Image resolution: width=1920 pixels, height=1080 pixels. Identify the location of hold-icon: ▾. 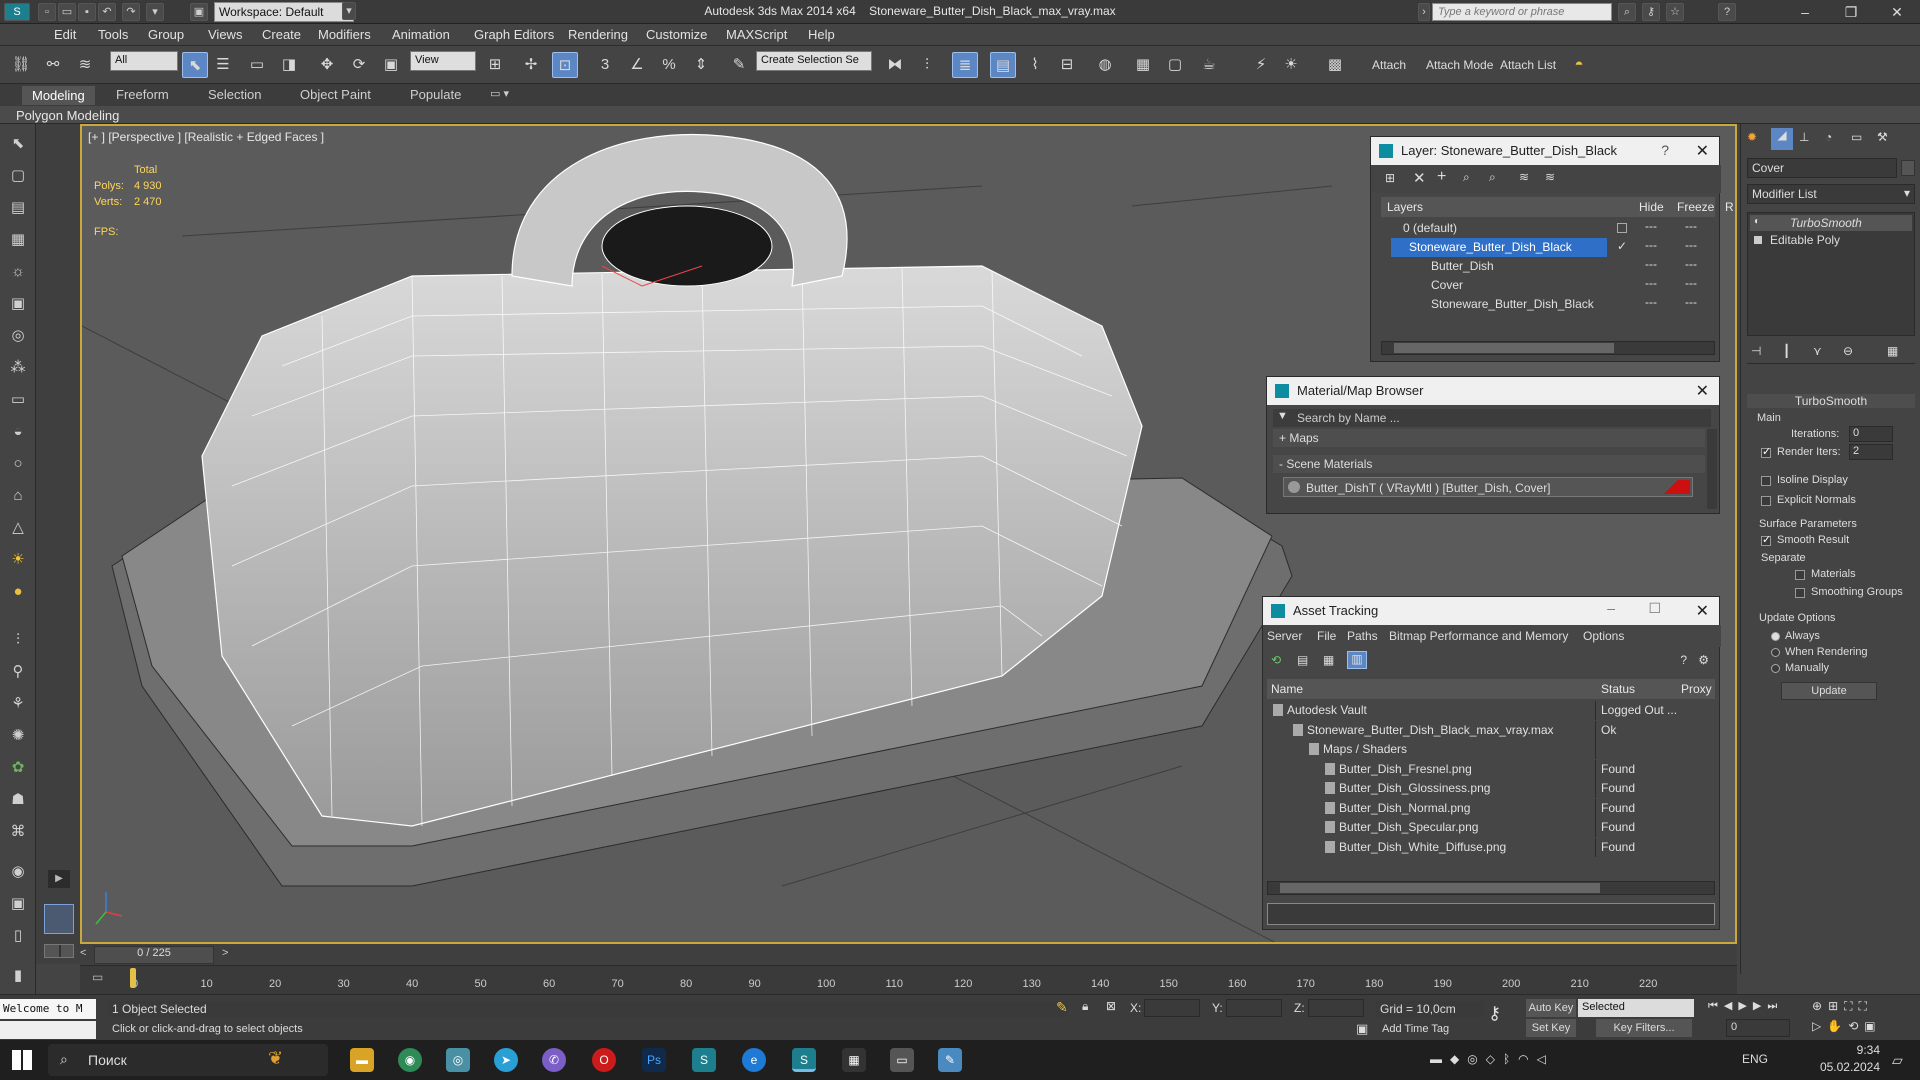
(155, 12).